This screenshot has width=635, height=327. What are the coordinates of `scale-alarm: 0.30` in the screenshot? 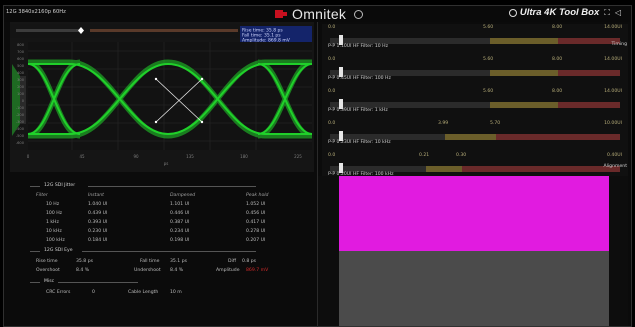 It's located at (461, 155).